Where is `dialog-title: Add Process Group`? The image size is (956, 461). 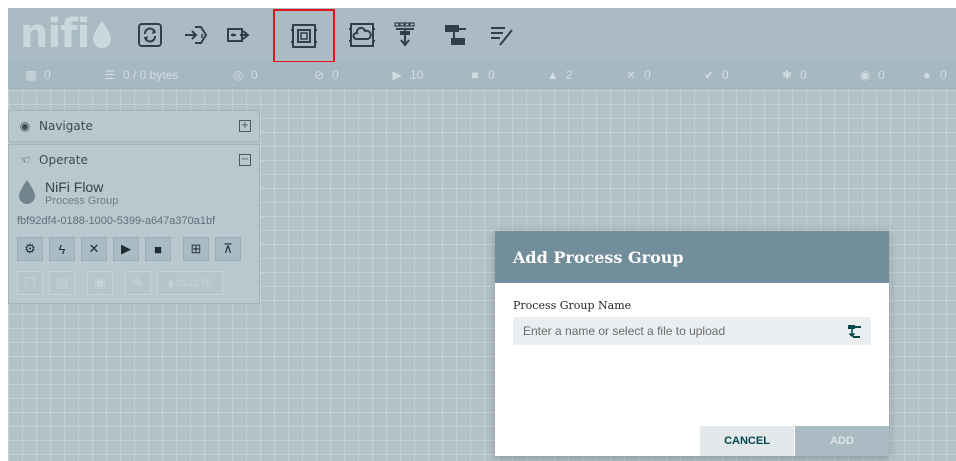
dialog-title: Add Process Group is located at coordinates (692, 257).